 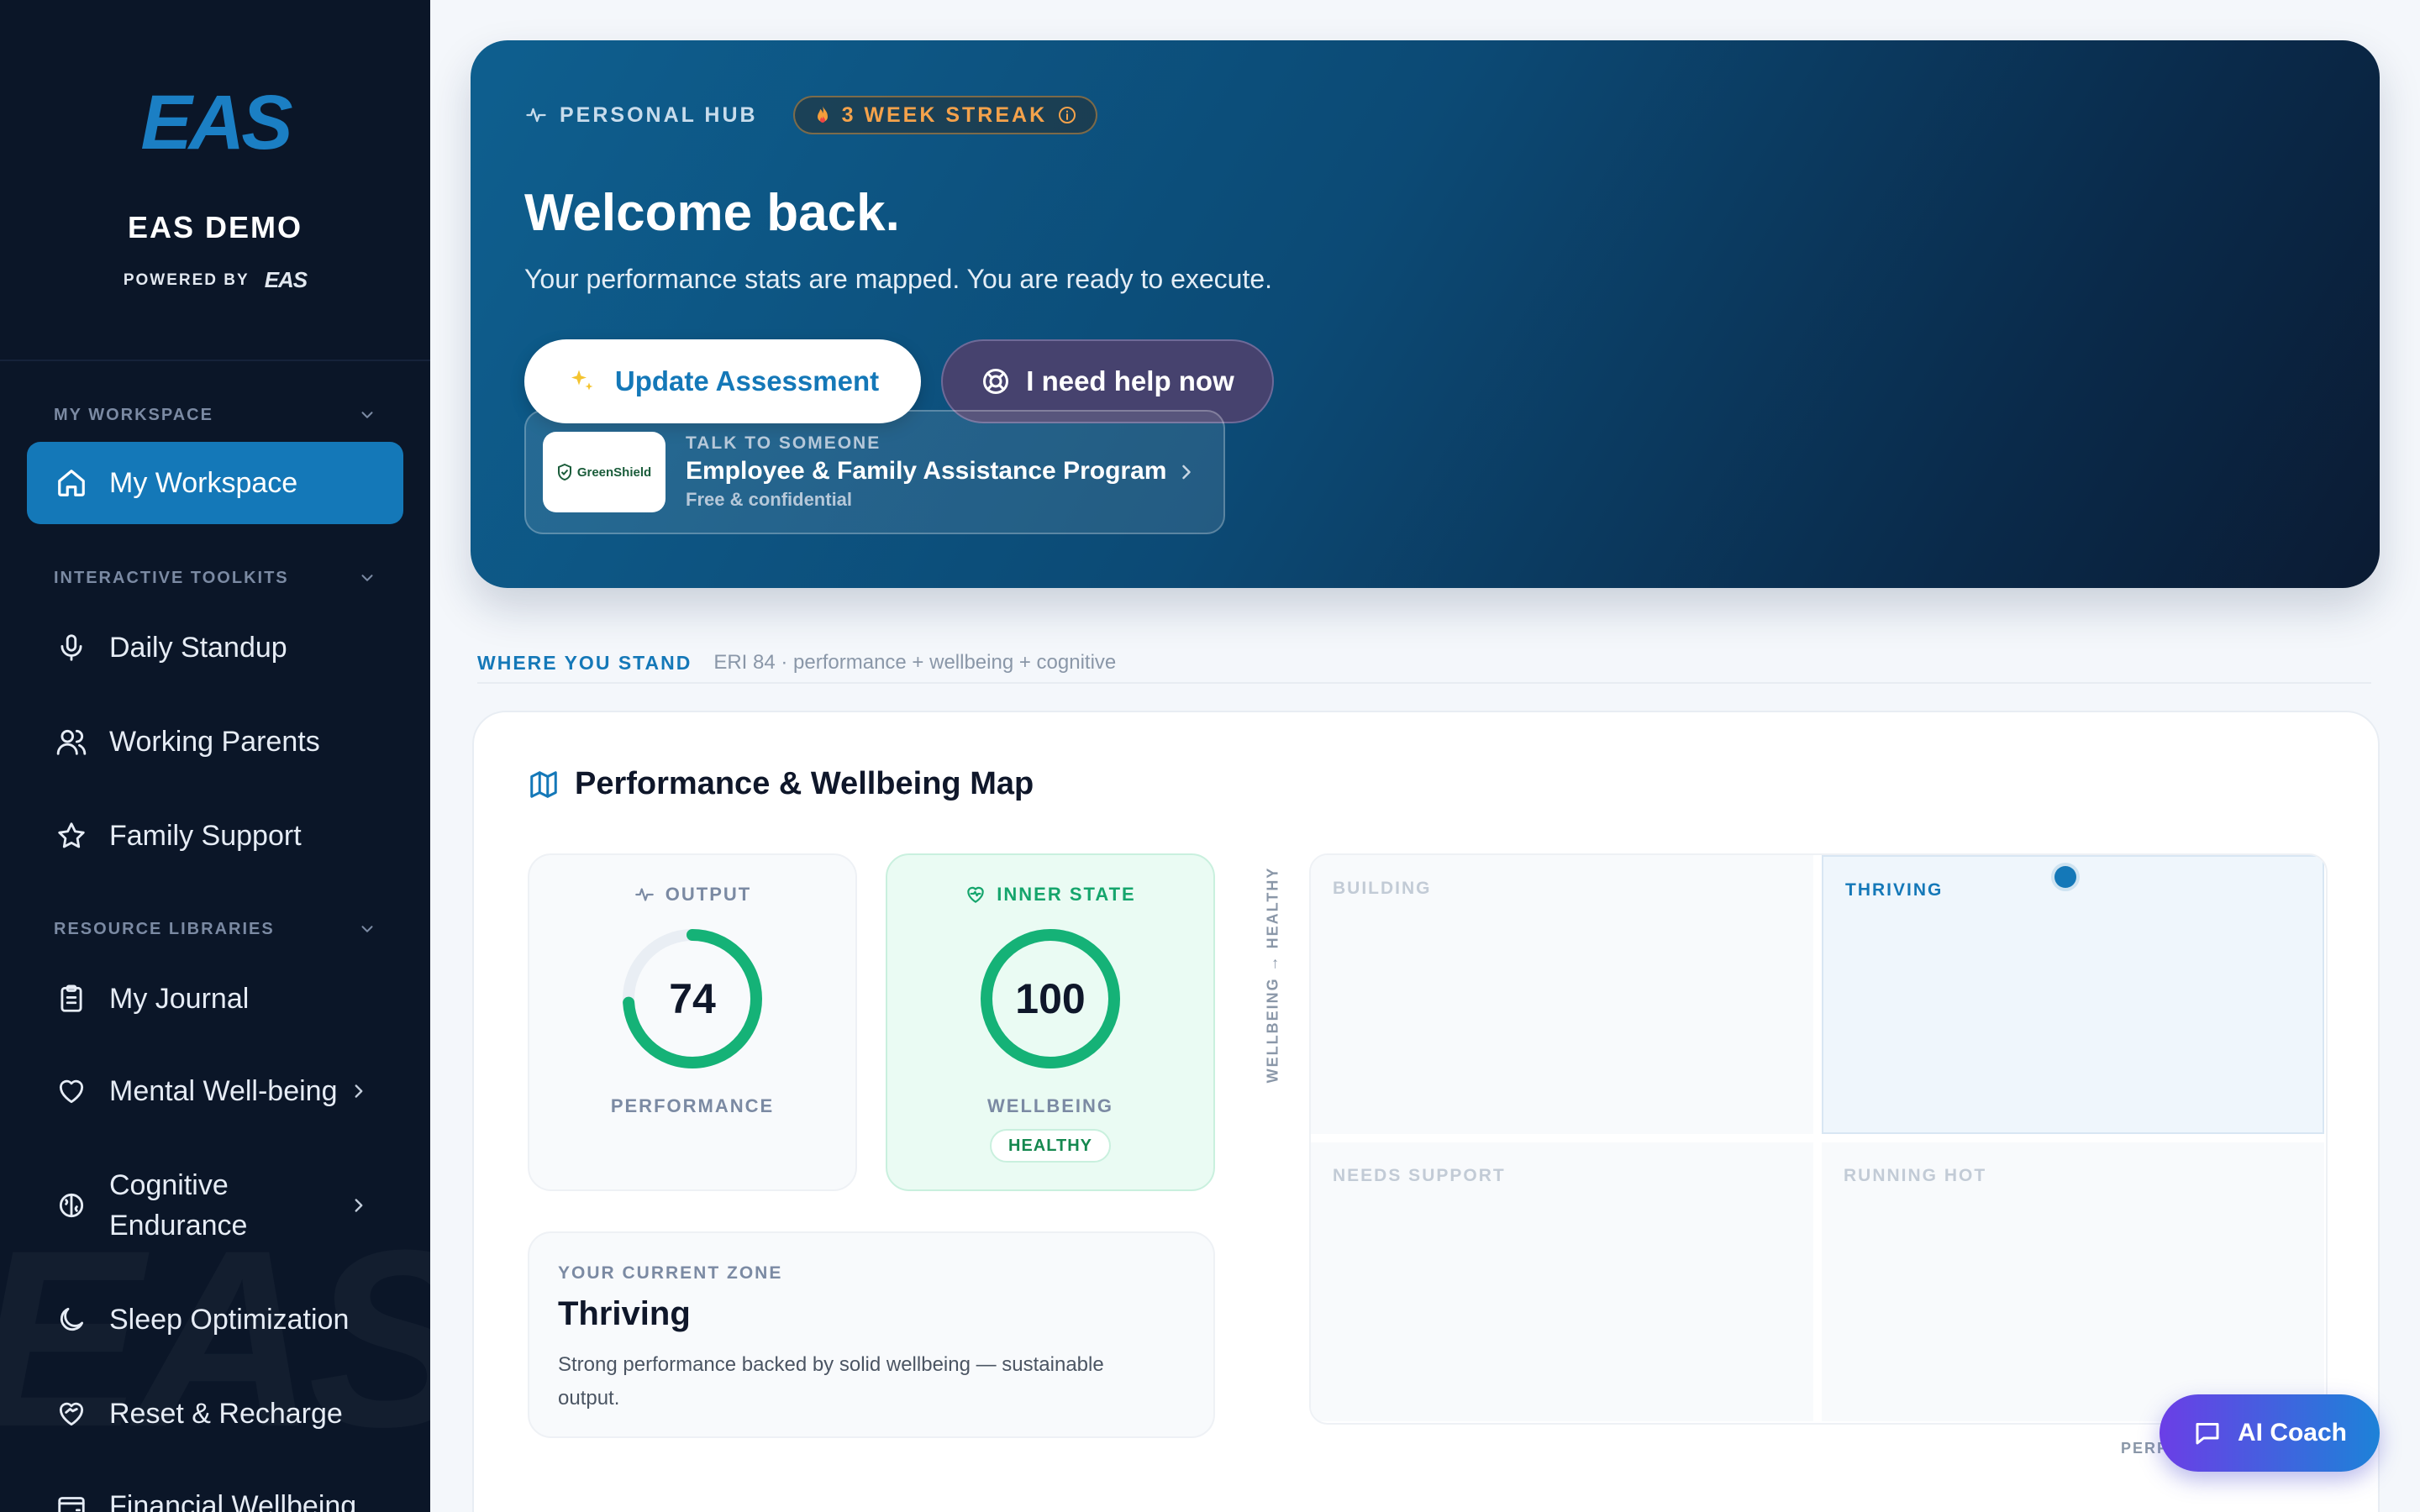 I want to click on sidebar-item-family-support: Family Support, so click(x=215, y=836).